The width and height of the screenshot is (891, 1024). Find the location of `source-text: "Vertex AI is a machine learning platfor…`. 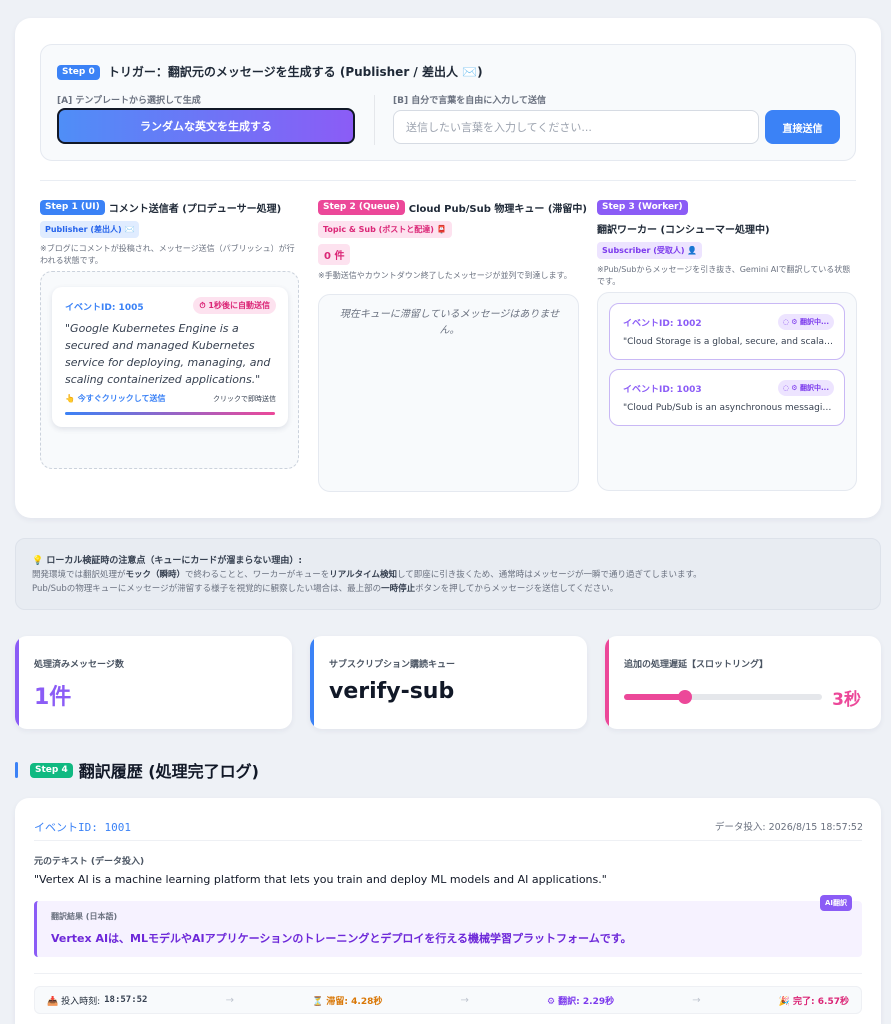

source-text: "Vertex AI is a machine learning platfor… is located at coordinates (320, 879).